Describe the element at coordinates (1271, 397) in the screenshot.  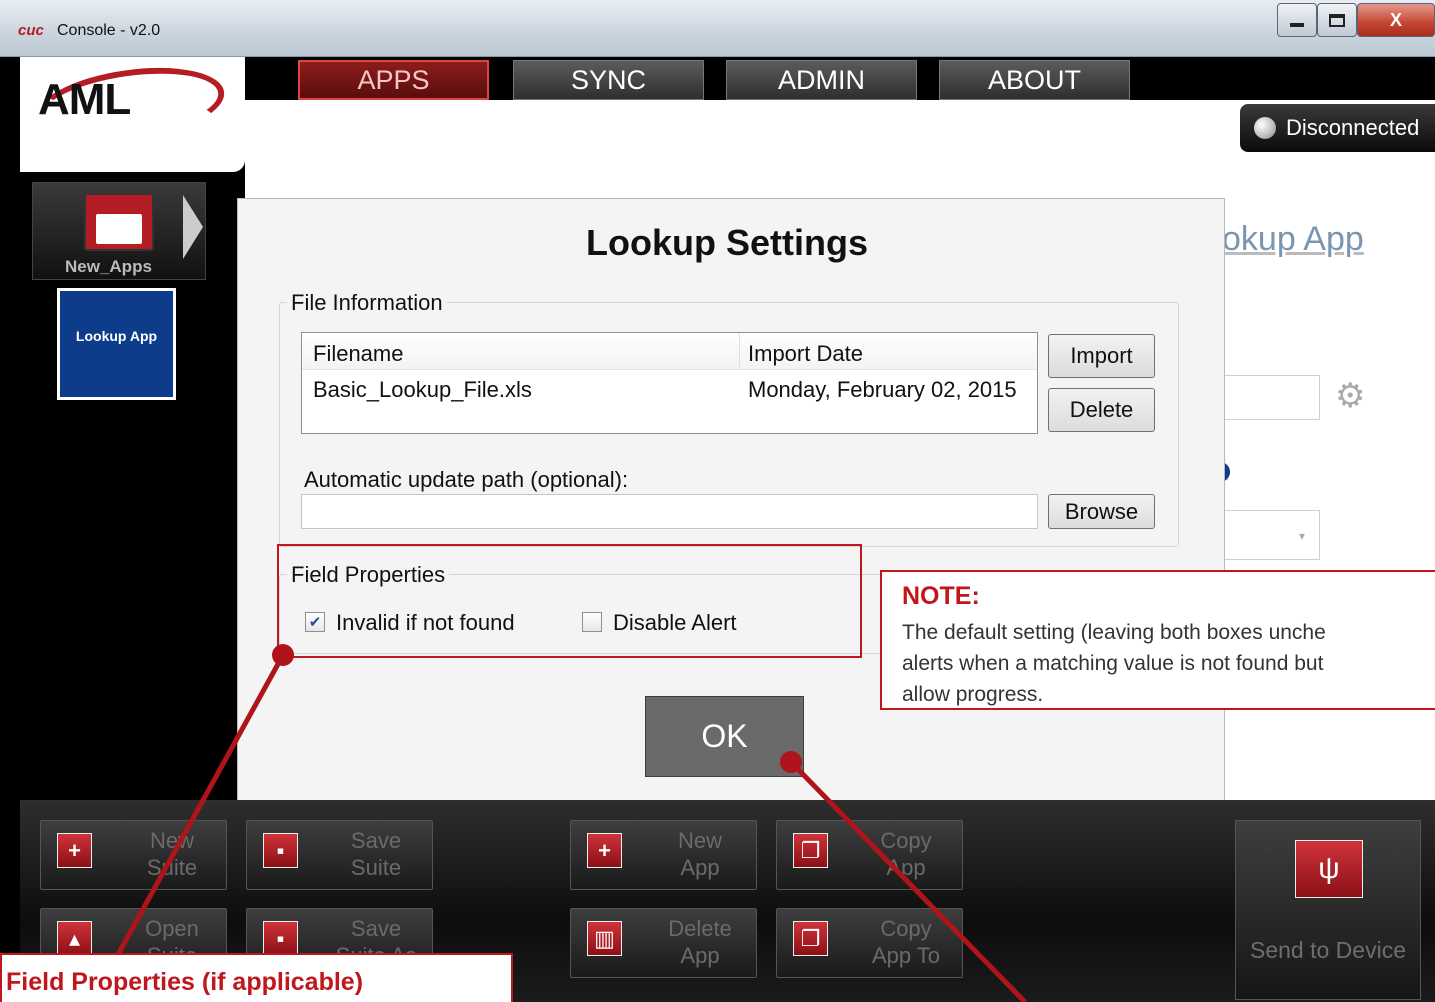
I see `background-input` at that location.